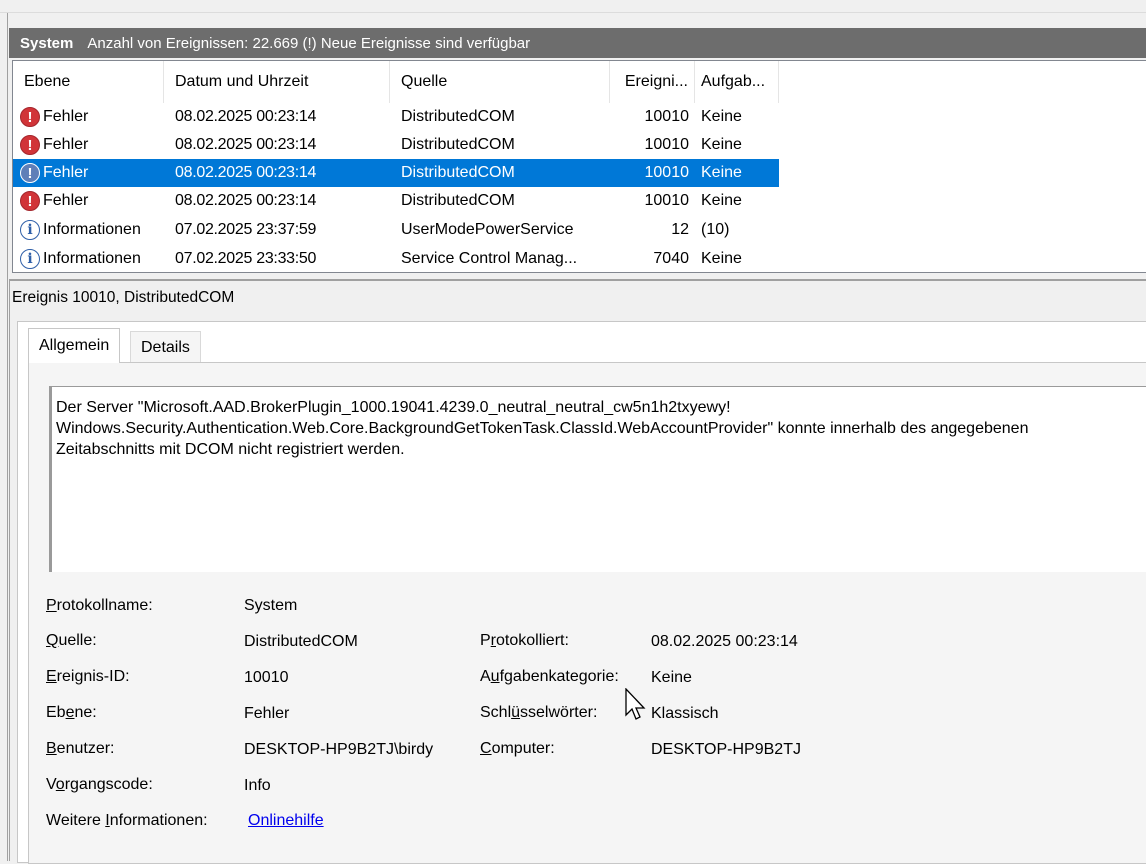 Image resolution: width=1146 pixels, height=864 pixels. I want to click on column-header-source: Quelle, so click(500, 82).